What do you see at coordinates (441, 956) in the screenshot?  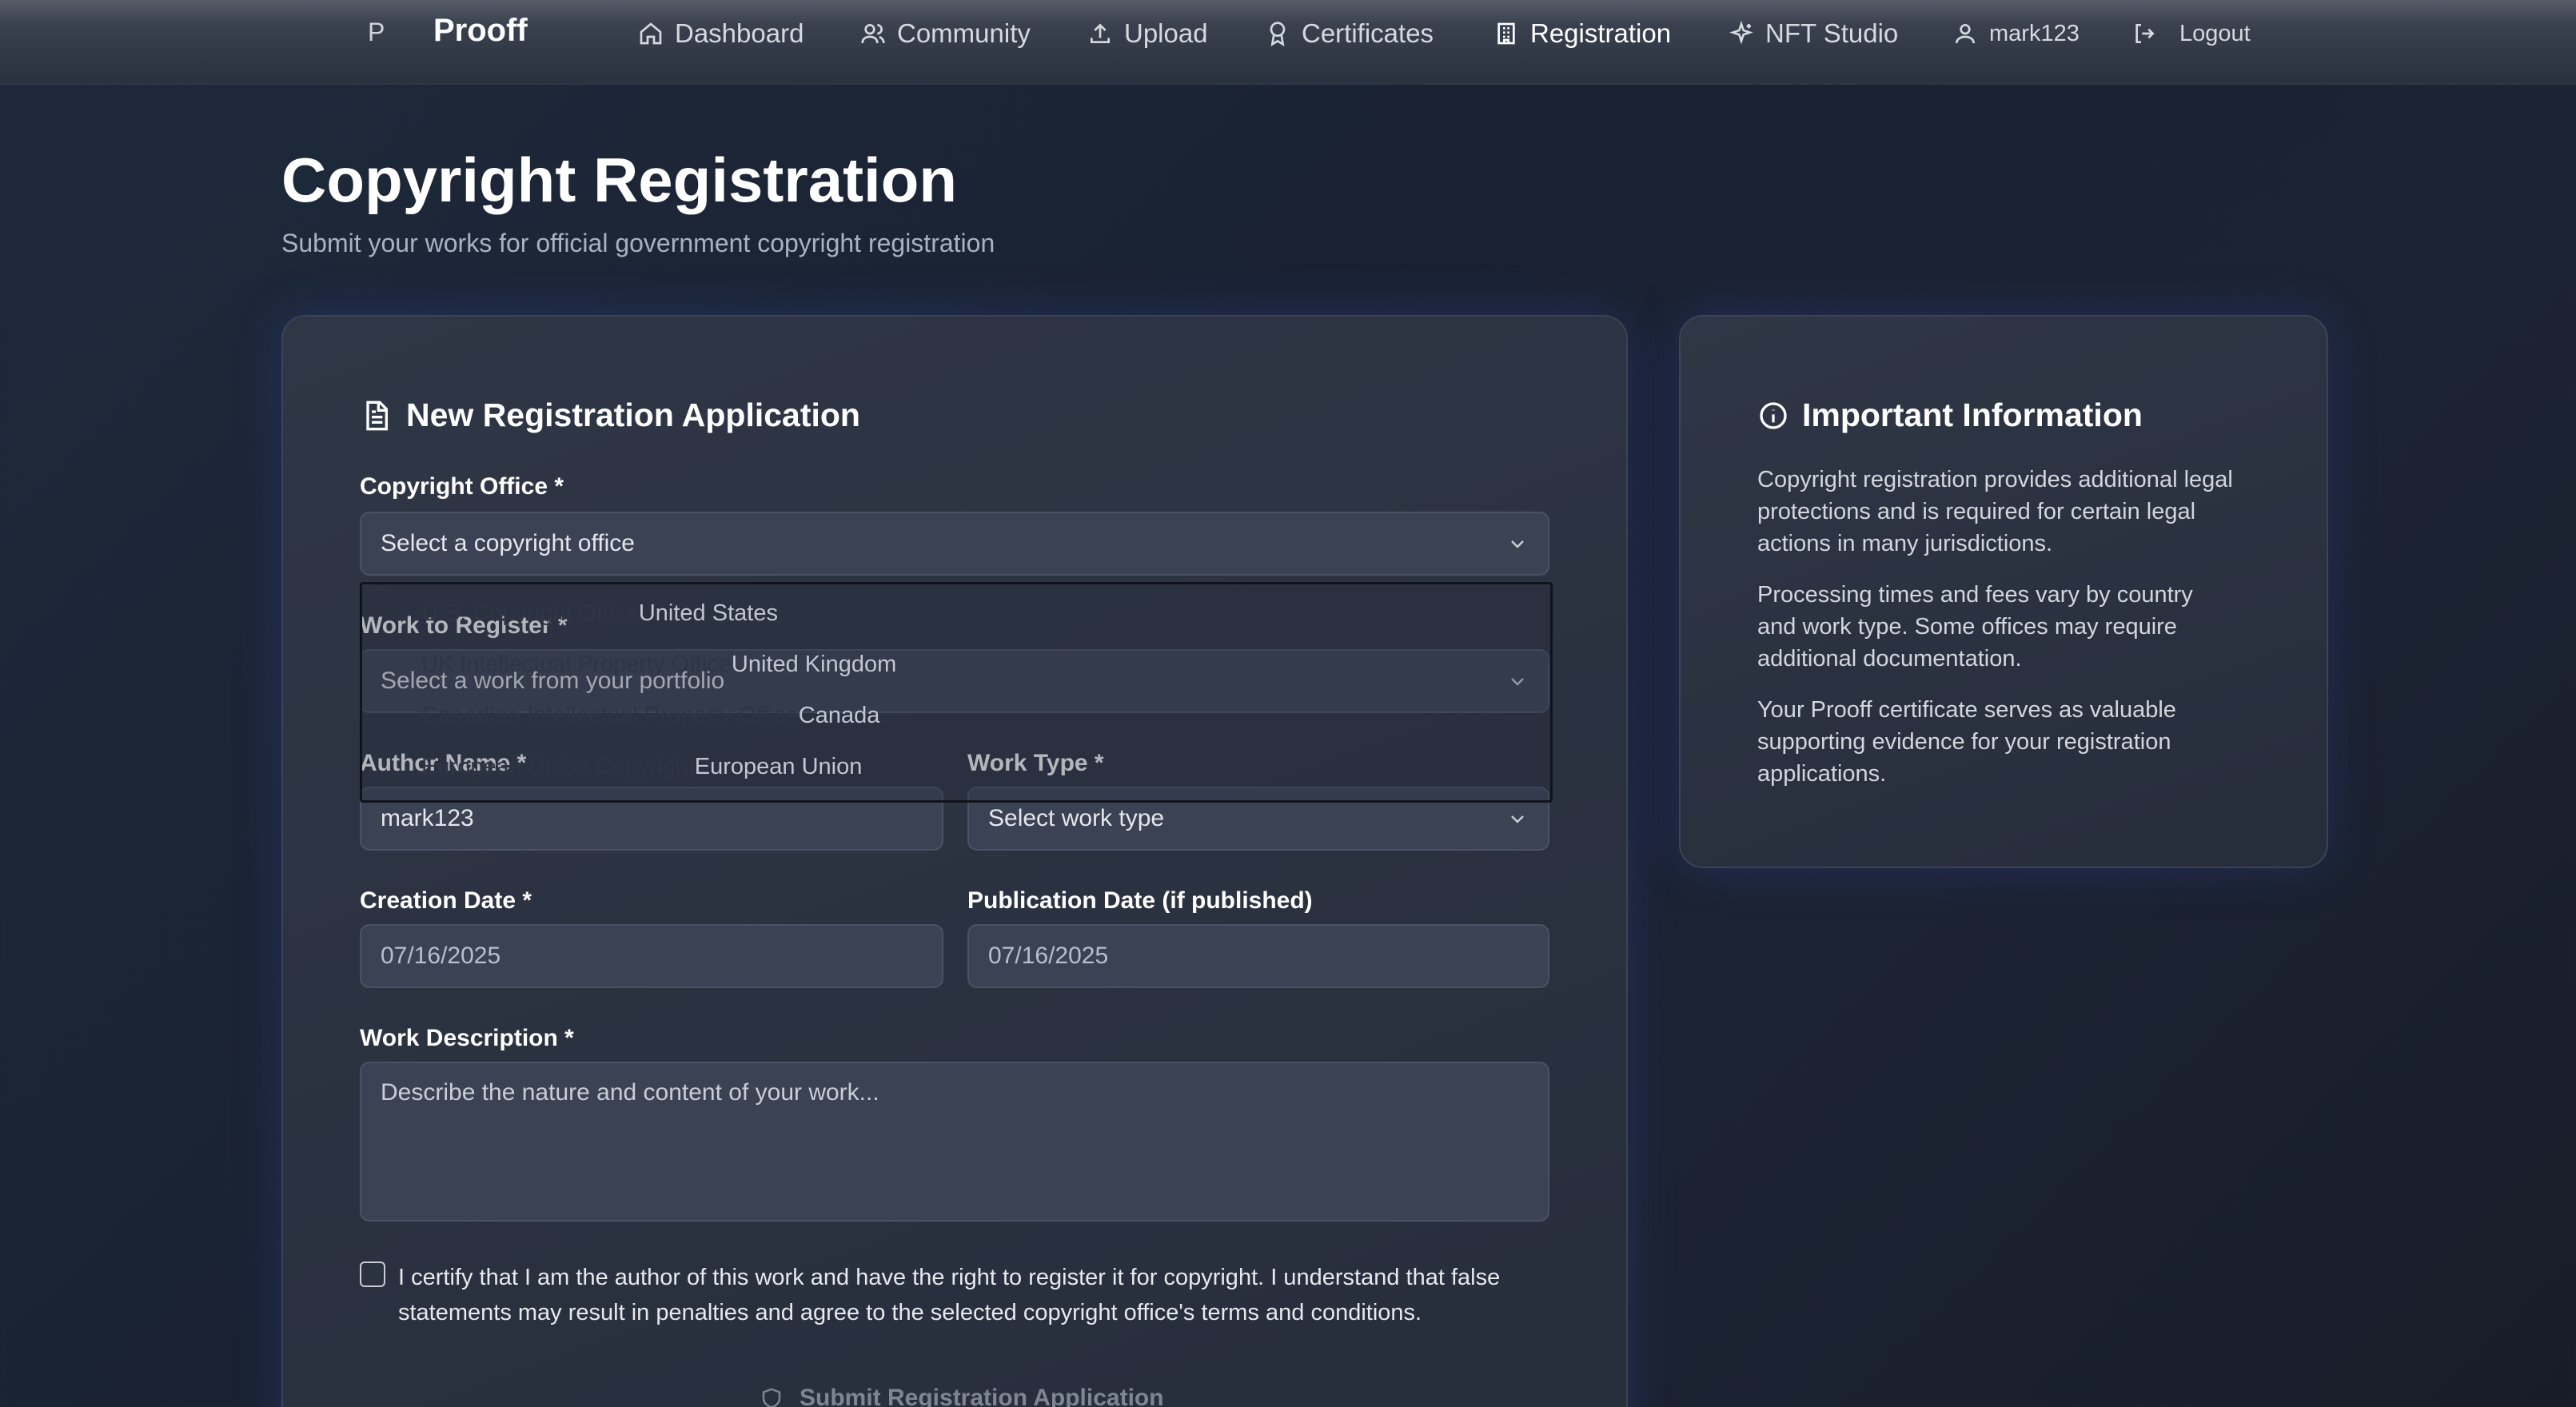 I see `creation-date-value: 07/16/2025` at bounding box center [441, 956].